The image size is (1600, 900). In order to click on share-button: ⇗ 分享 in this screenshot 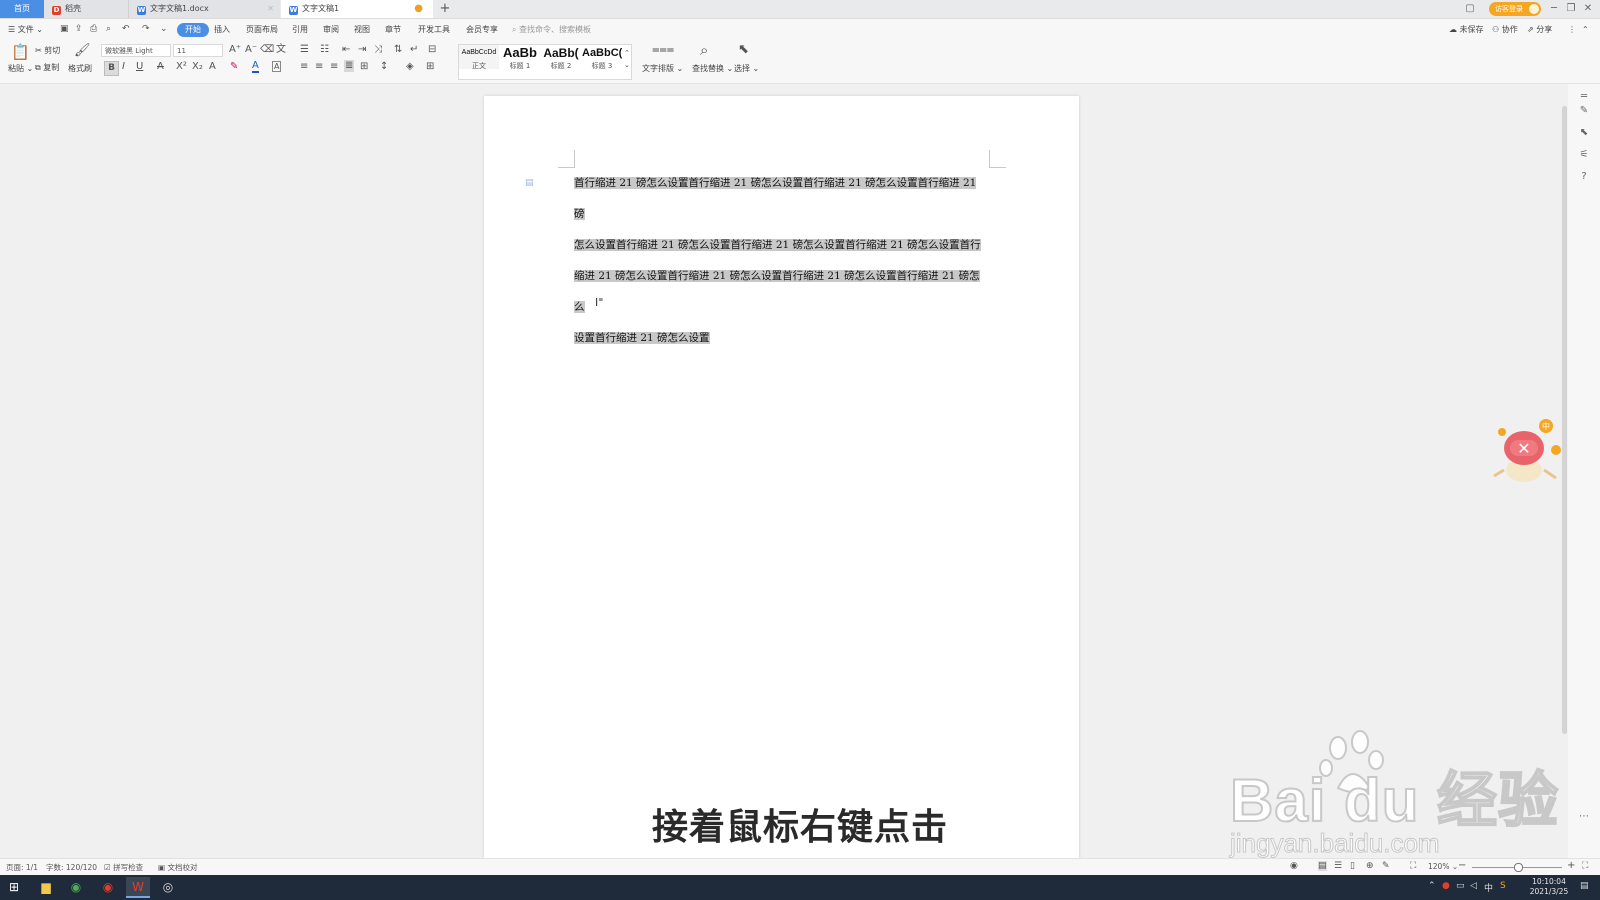, I will do `click(1539, 30)`.